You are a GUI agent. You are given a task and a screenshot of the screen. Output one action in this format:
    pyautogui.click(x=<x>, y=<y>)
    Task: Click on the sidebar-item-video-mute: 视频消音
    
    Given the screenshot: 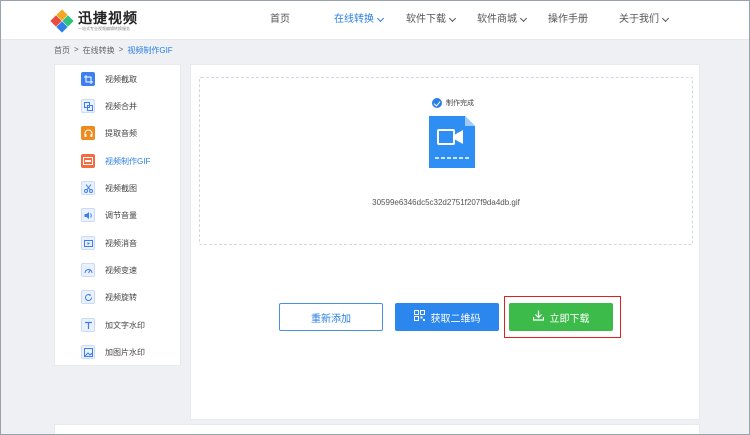 What is the action you would take?
    pyautogui.click(x=126, y=243)
    